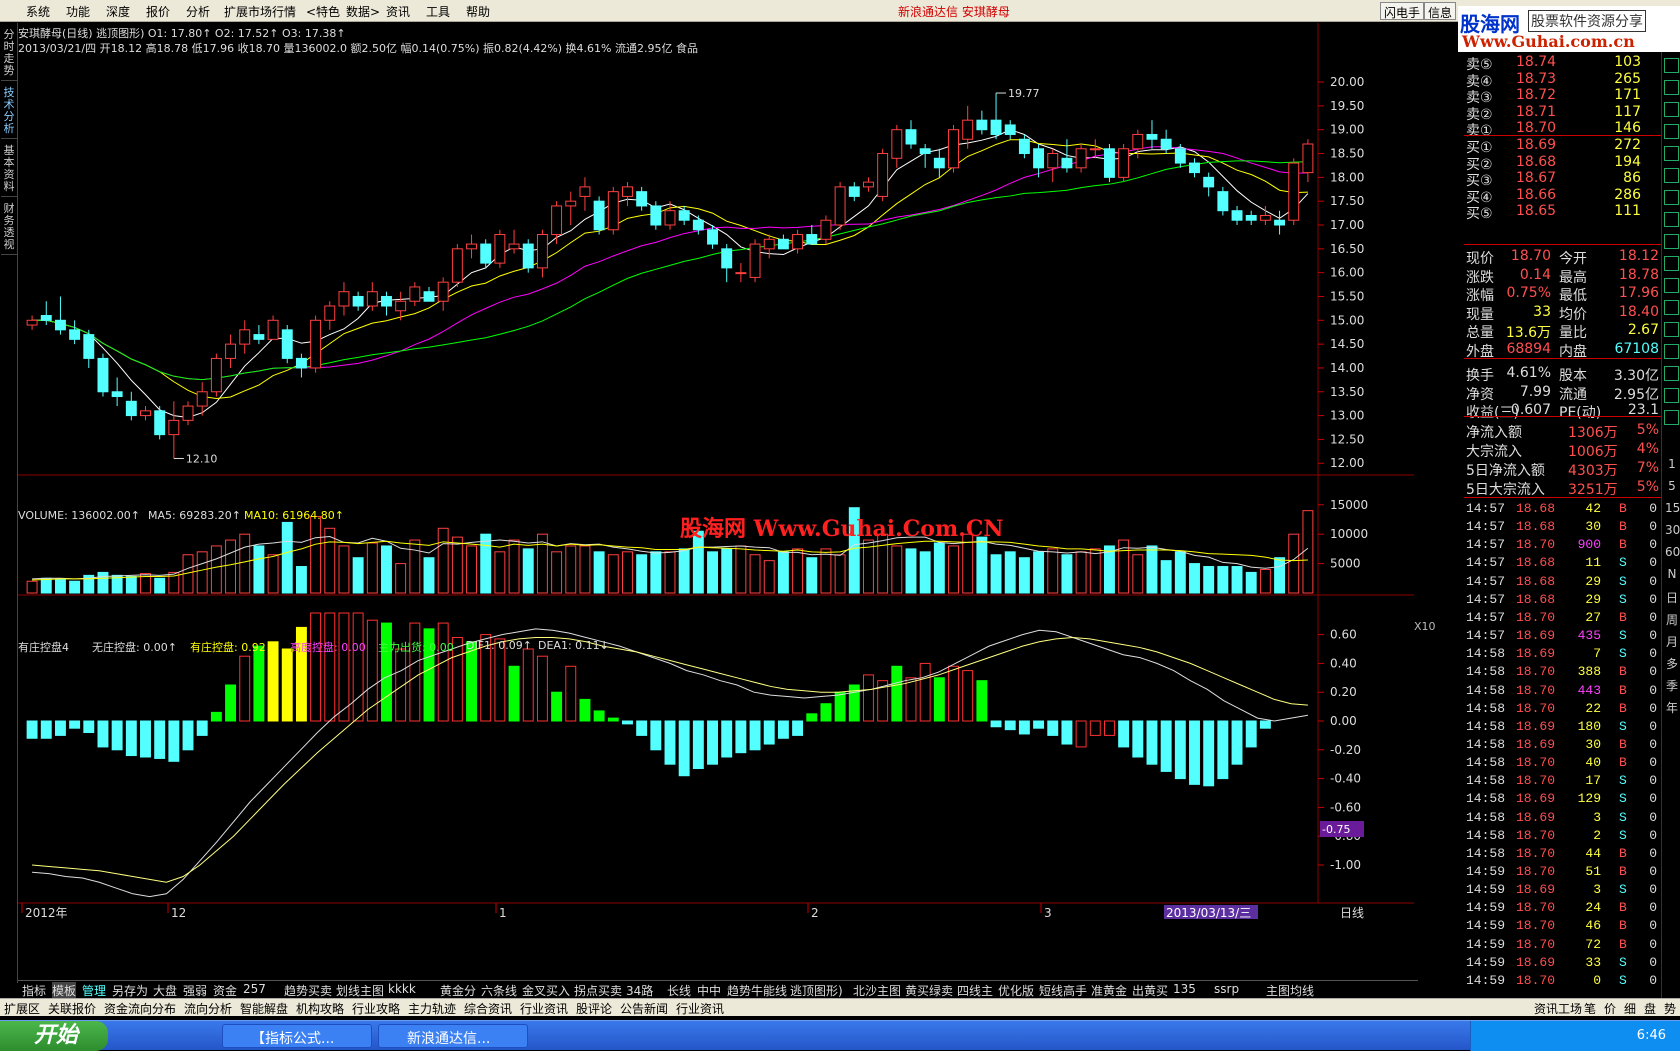 This screenshot has width=1680, height=1051. What do you see at coordinates (929, 990) in the screenshot?
I see `template-tab: 黄买绿卖` at bounding box center [929, 990].